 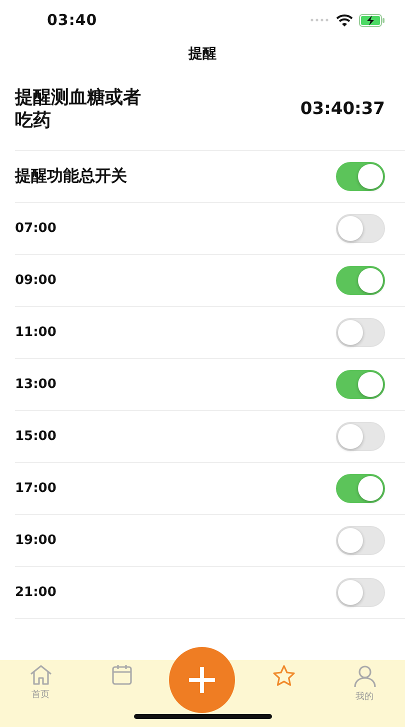 I want to click on tab-item: 首页, so click(x=40, y=684).